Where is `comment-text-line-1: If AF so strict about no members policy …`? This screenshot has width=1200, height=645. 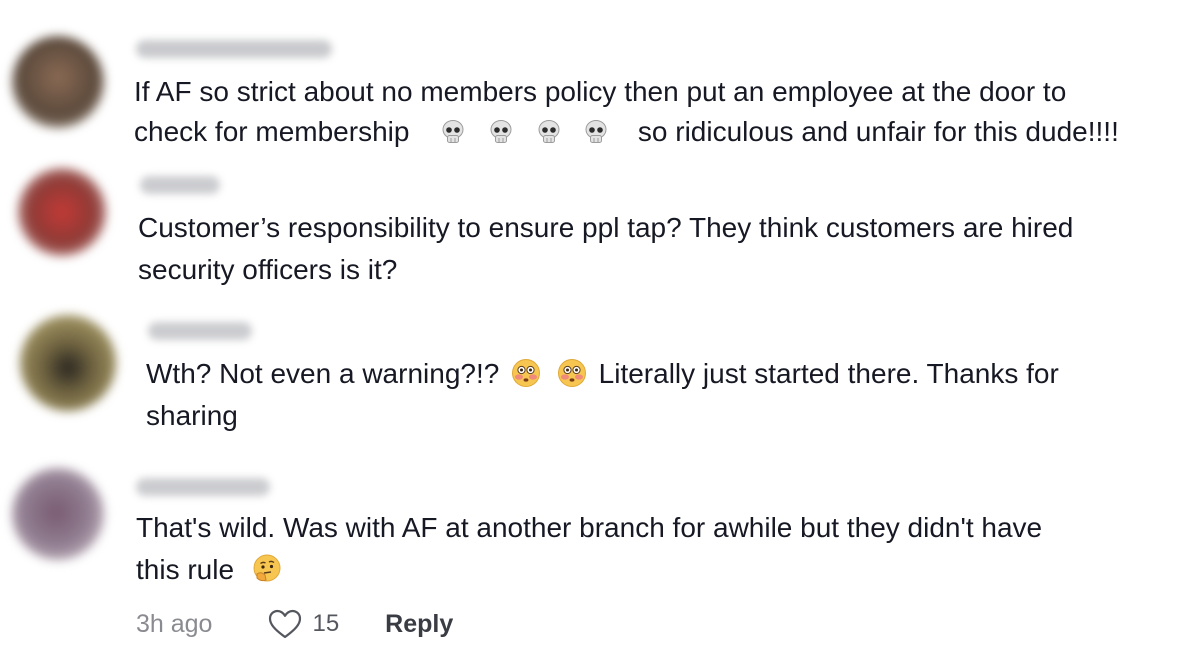 comment-text-line-1: If AF so strict about no members policy … is located at coordinates (600, 91).